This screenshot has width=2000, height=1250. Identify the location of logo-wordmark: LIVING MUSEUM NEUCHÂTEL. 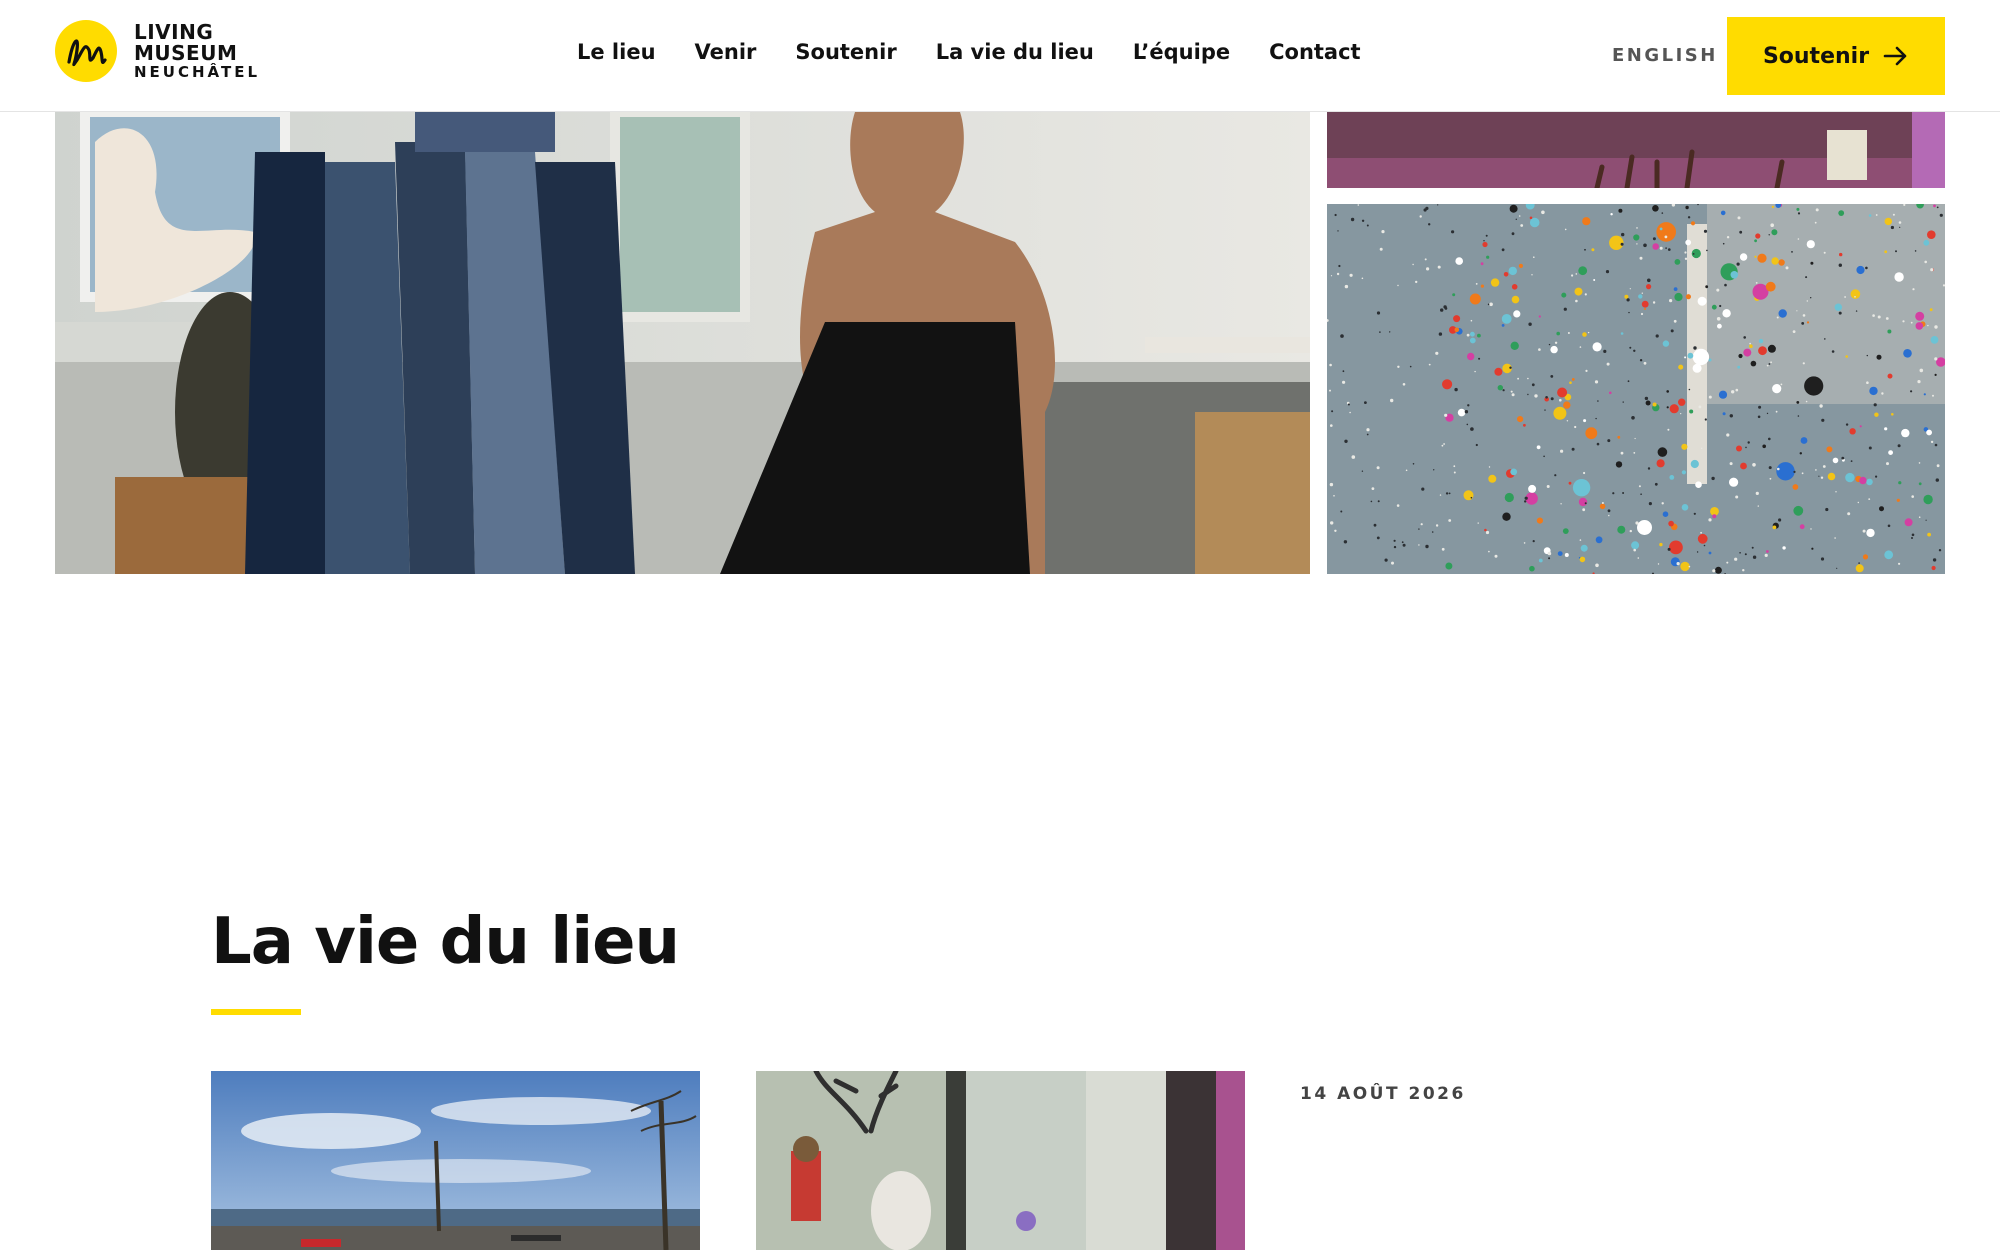
(197, 50).